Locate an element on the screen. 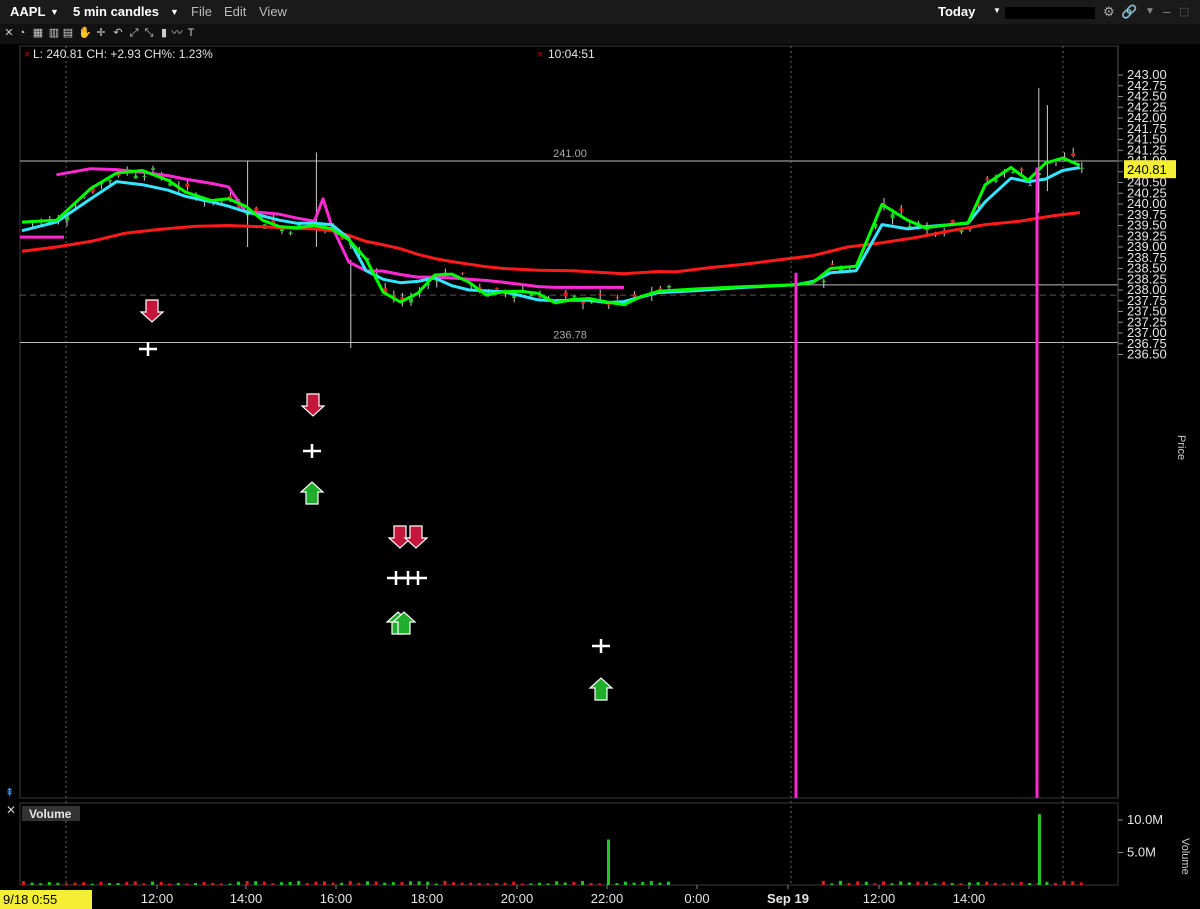 The image size is (1200, 909). sell-arrow-icon-shape is located at coordinates (152, 311).